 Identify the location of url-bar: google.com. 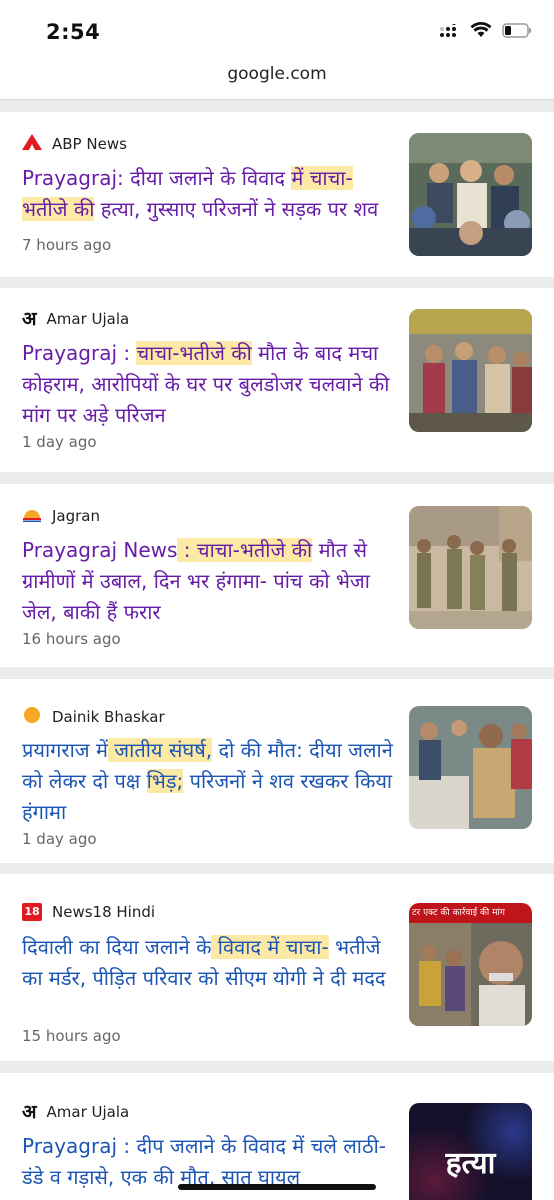
(277, 80).